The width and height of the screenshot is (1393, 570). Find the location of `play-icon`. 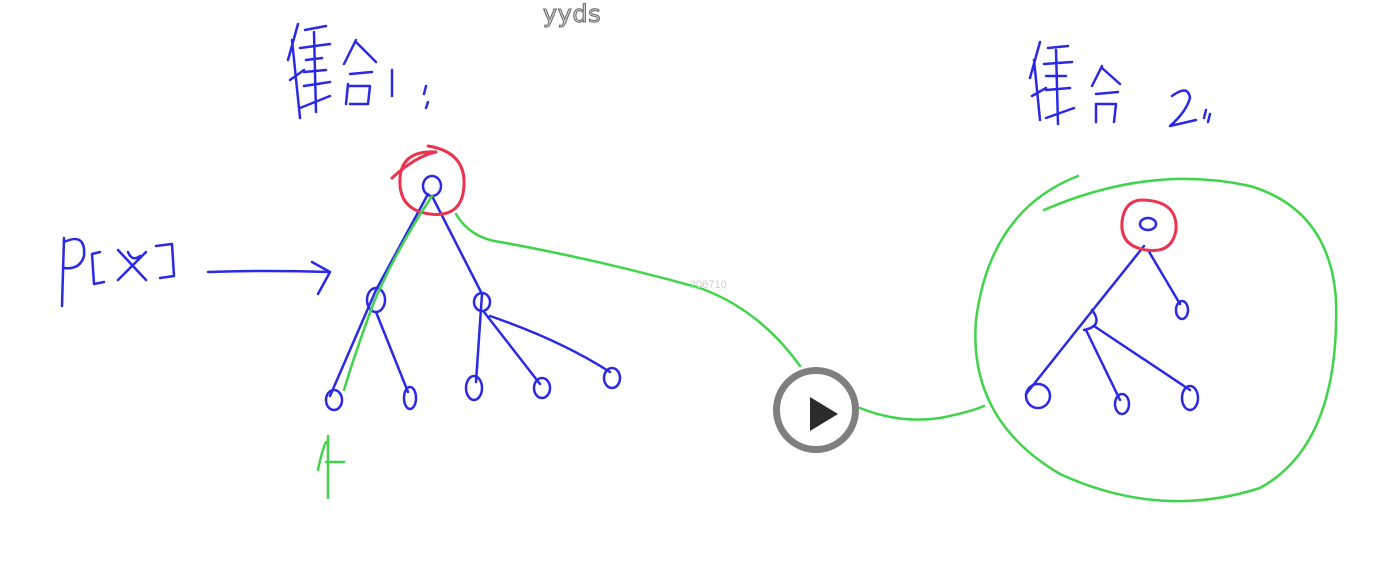

play-icon is located at coordinates (824, 414).